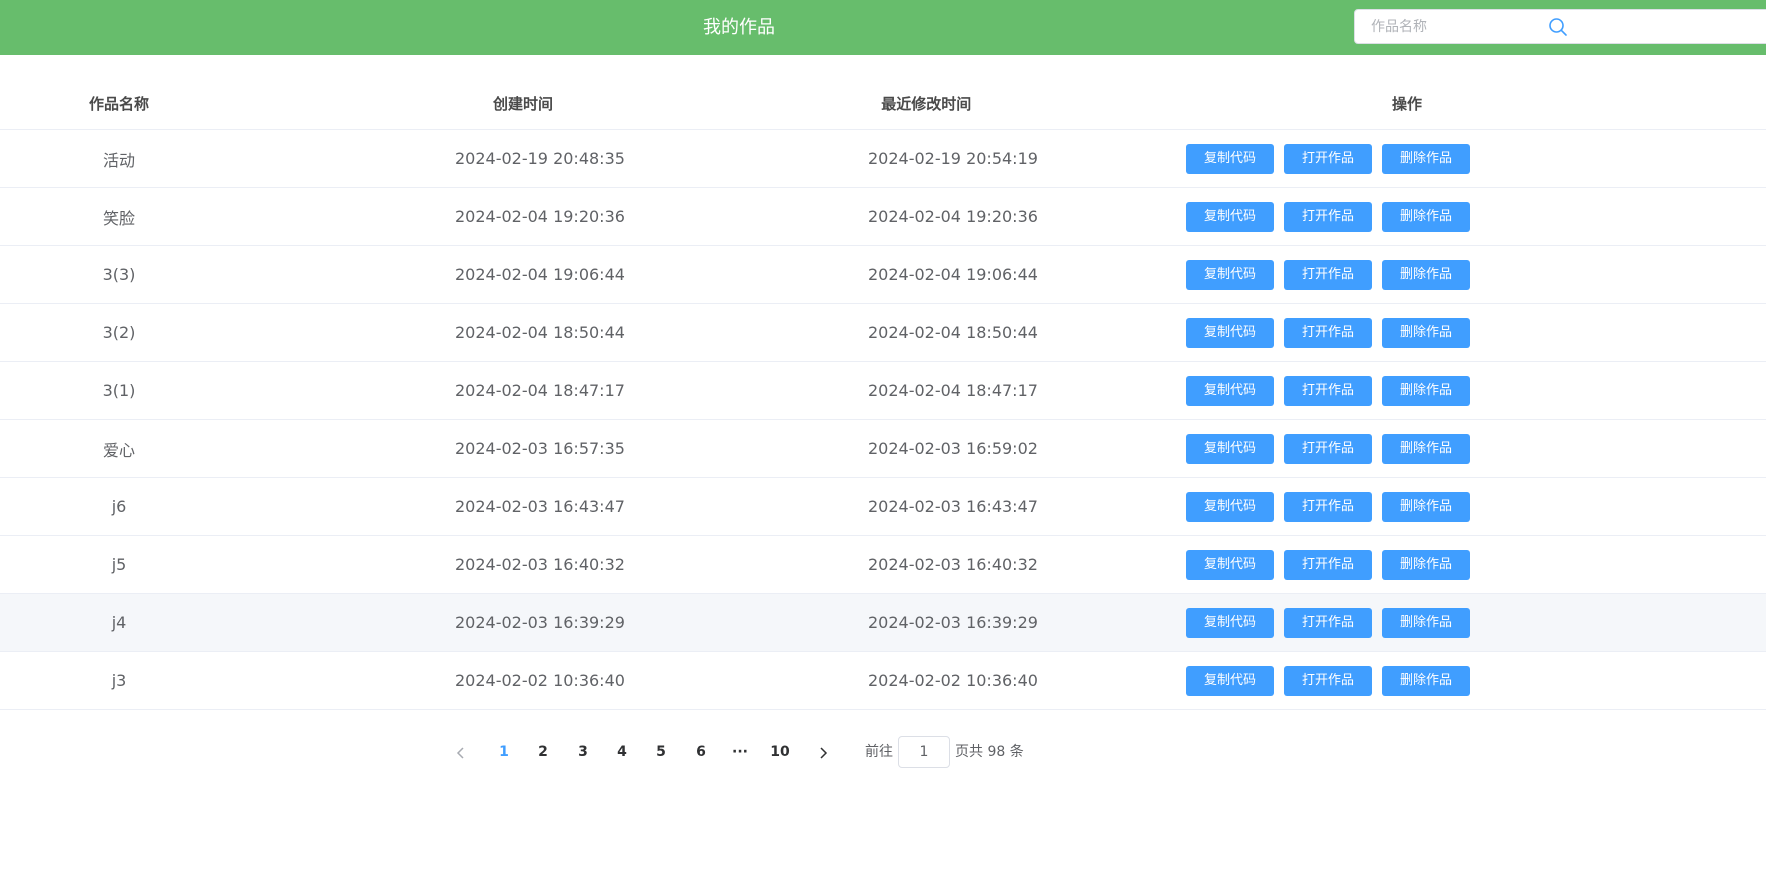  What do you see at coordinates (540, 158) in the screenshot?
I see `cell-created: 2024-02-19 20:48:35` at bounding box center [540, 158].